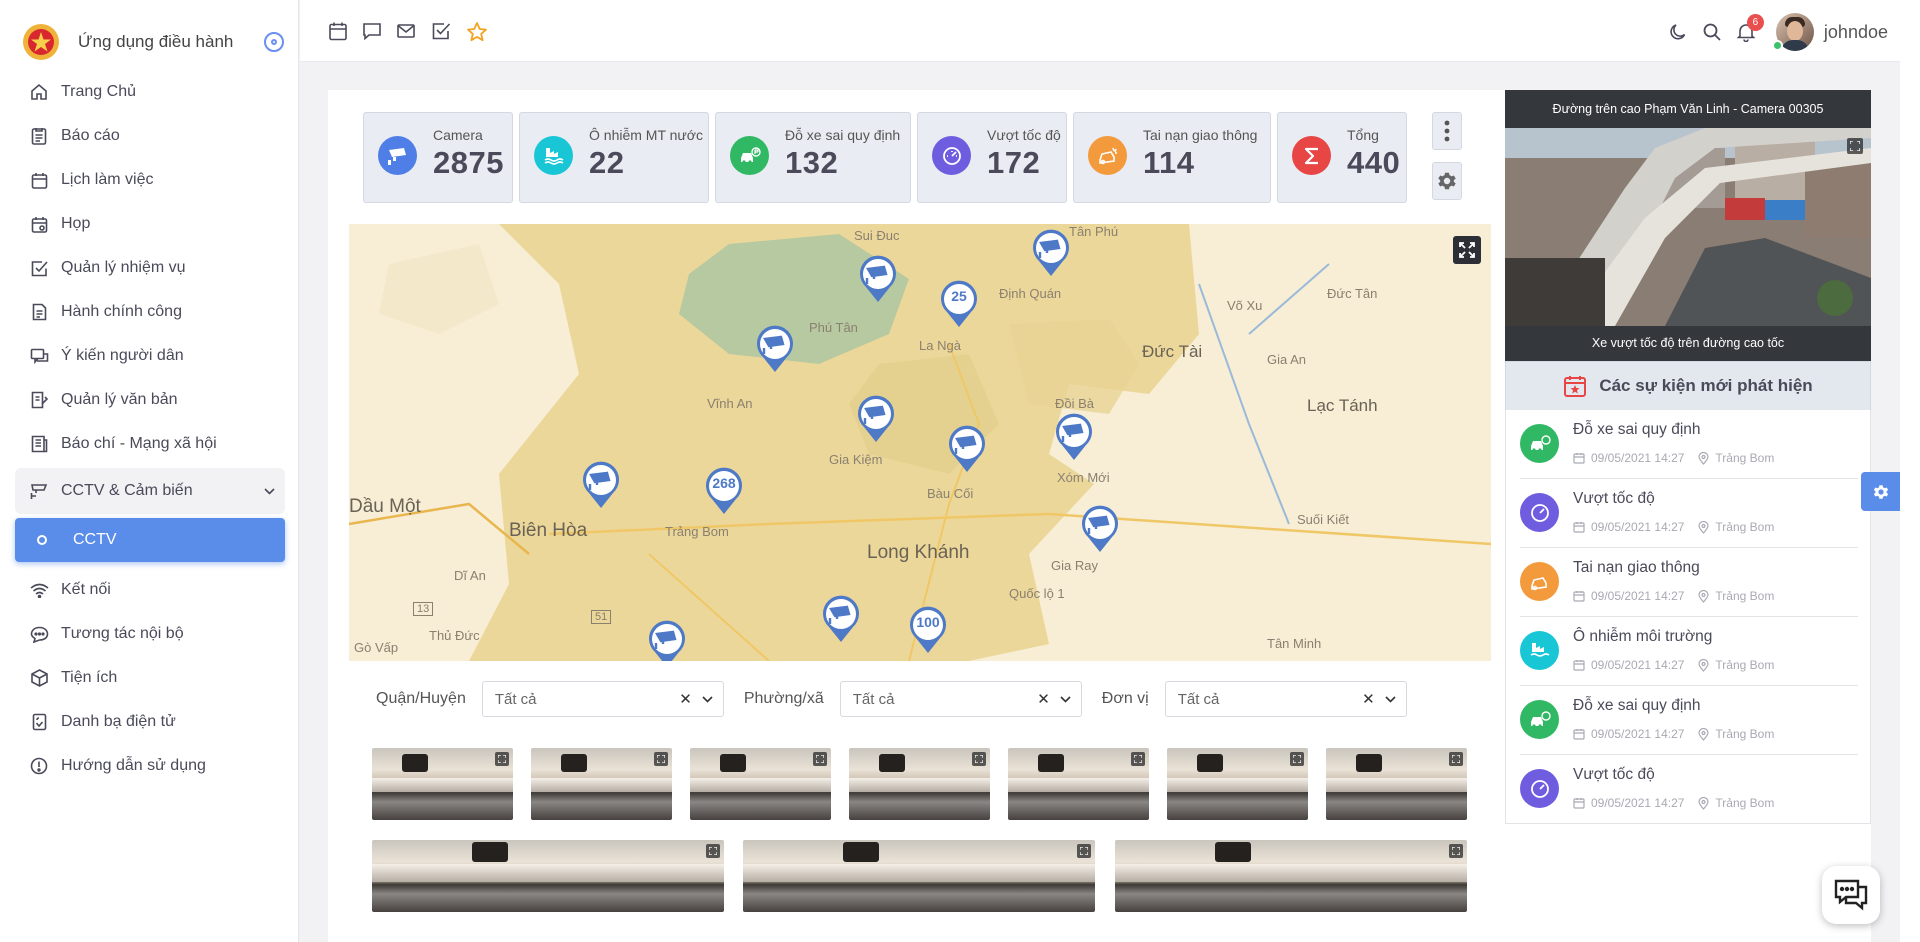  What do you see at coordinates (1447, 131) in the screenshot?
I see `more-options-button` at bounding box center [1447, 131].